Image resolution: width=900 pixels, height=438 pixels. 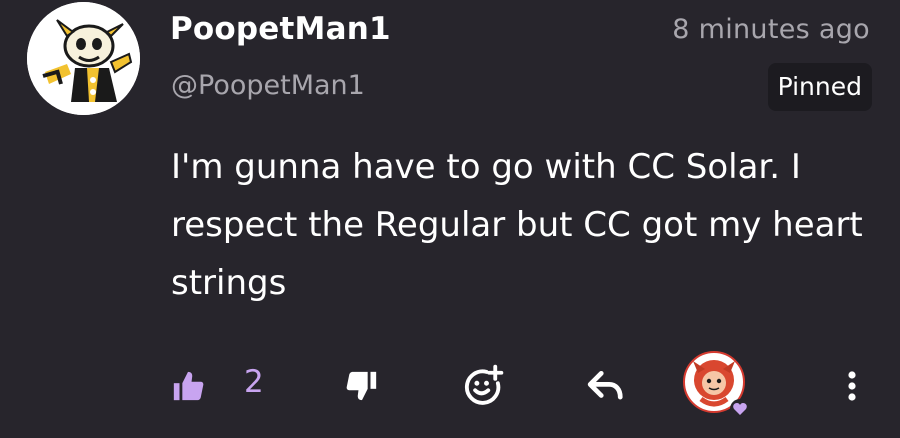 I want to click on dislike-button, so click(x=362, y=386).